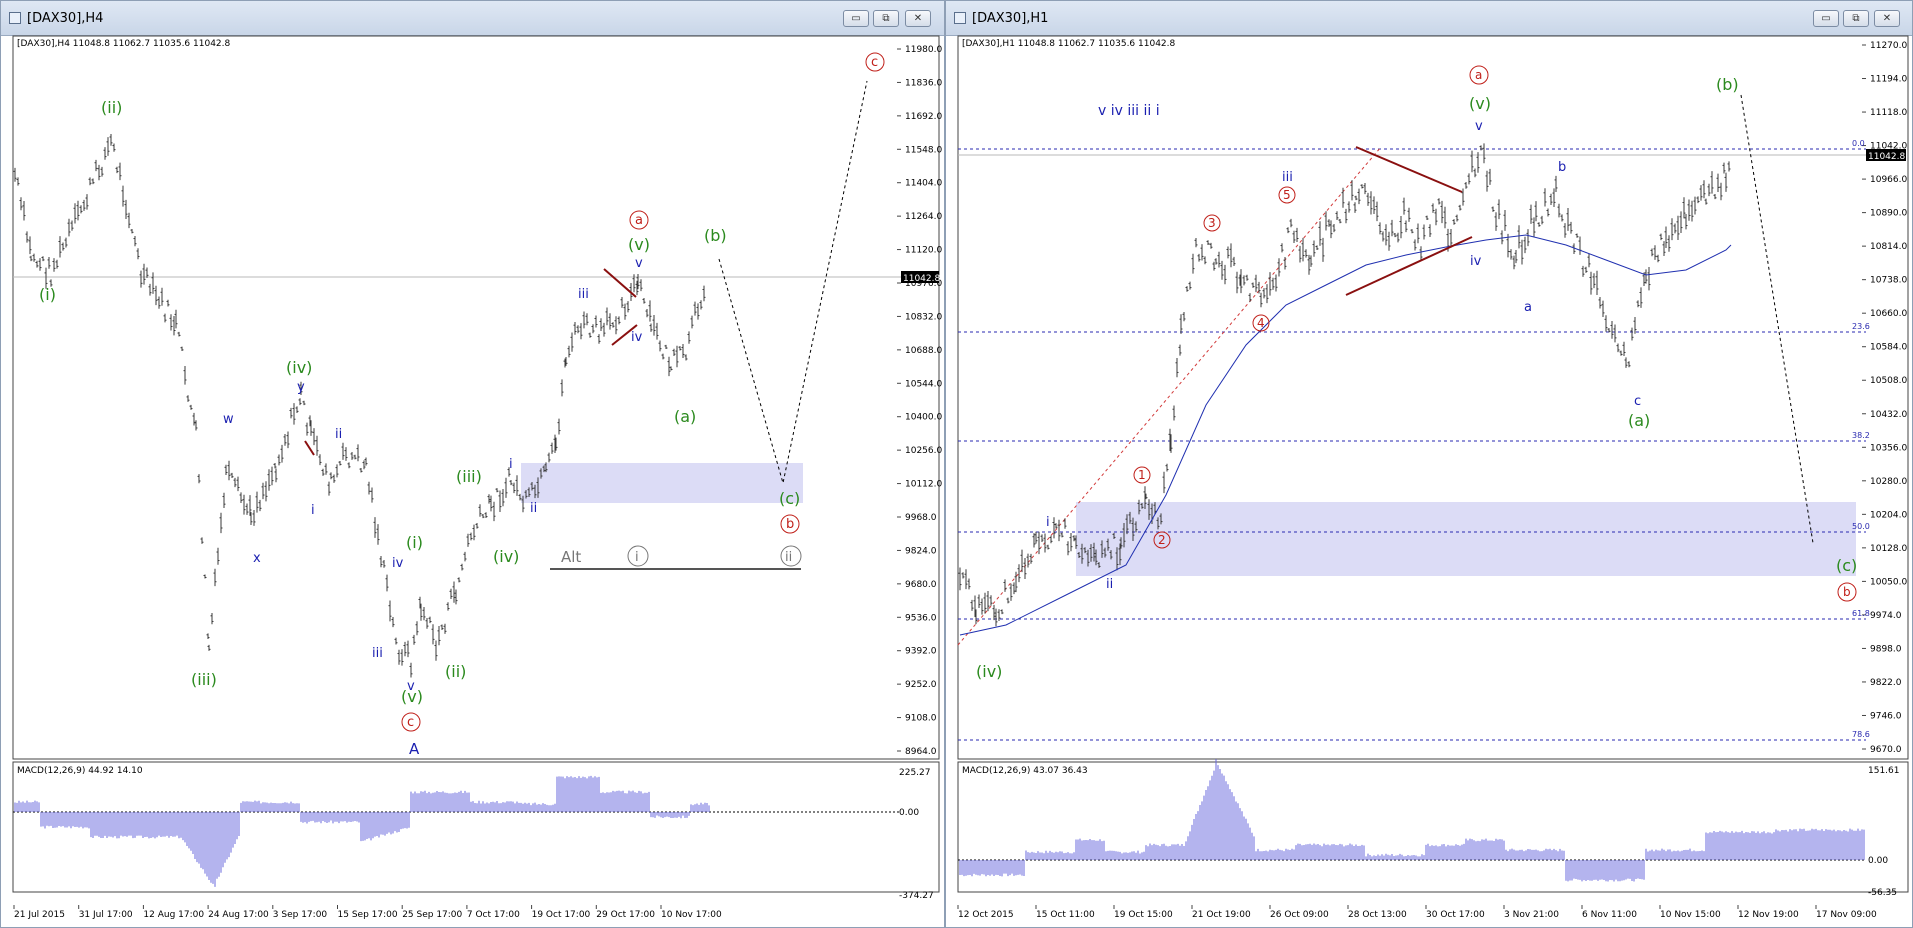 The width and height of the screenshot is (1913, 928). I want to click on time-tick-label: 10 Nov 17:00, so click(691, 915).